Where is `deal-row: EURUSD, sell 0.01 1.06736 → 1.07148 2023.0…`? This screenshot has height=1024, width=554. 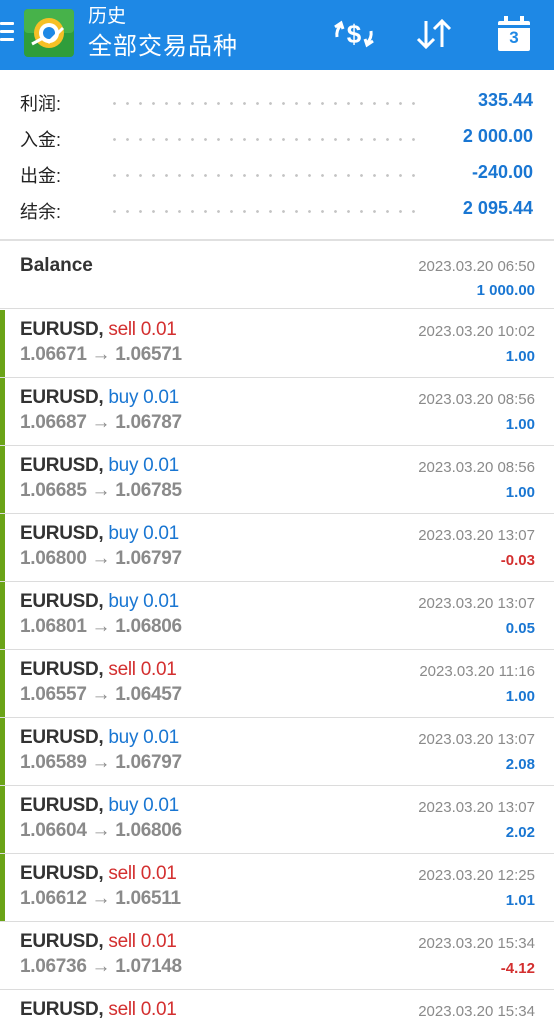
deal-row: EURUSD, sell 0.01 1.06736 → 1.07148 2023.0… is located at coordinates (277, 956).